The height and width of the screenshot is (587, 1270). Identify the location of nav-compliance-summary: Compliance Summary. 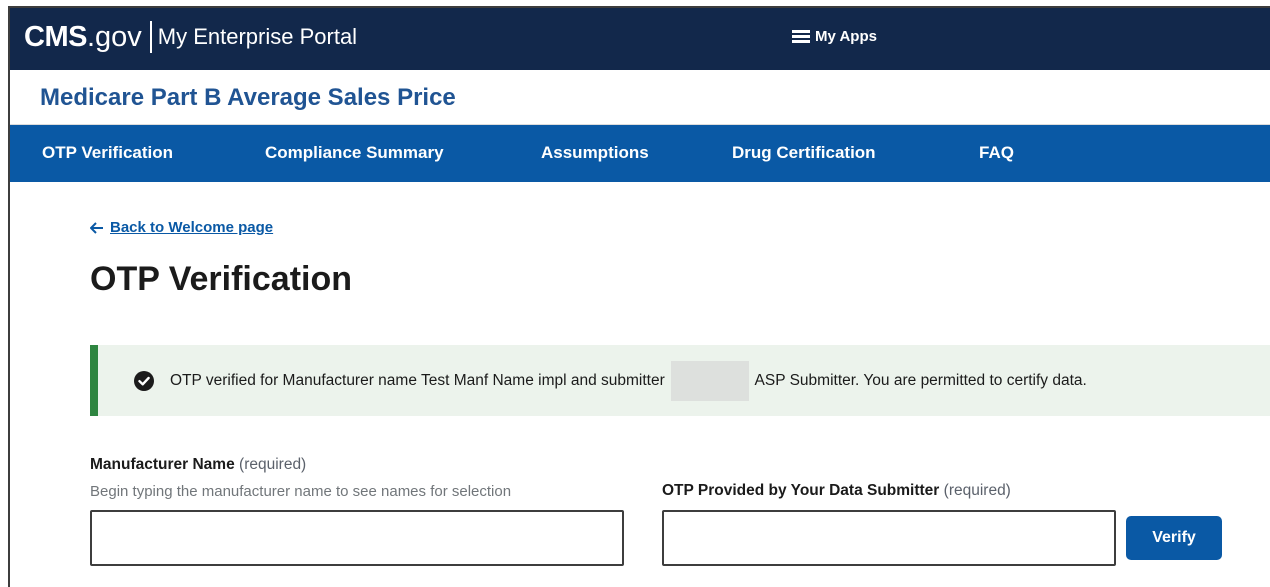
(354, 153).